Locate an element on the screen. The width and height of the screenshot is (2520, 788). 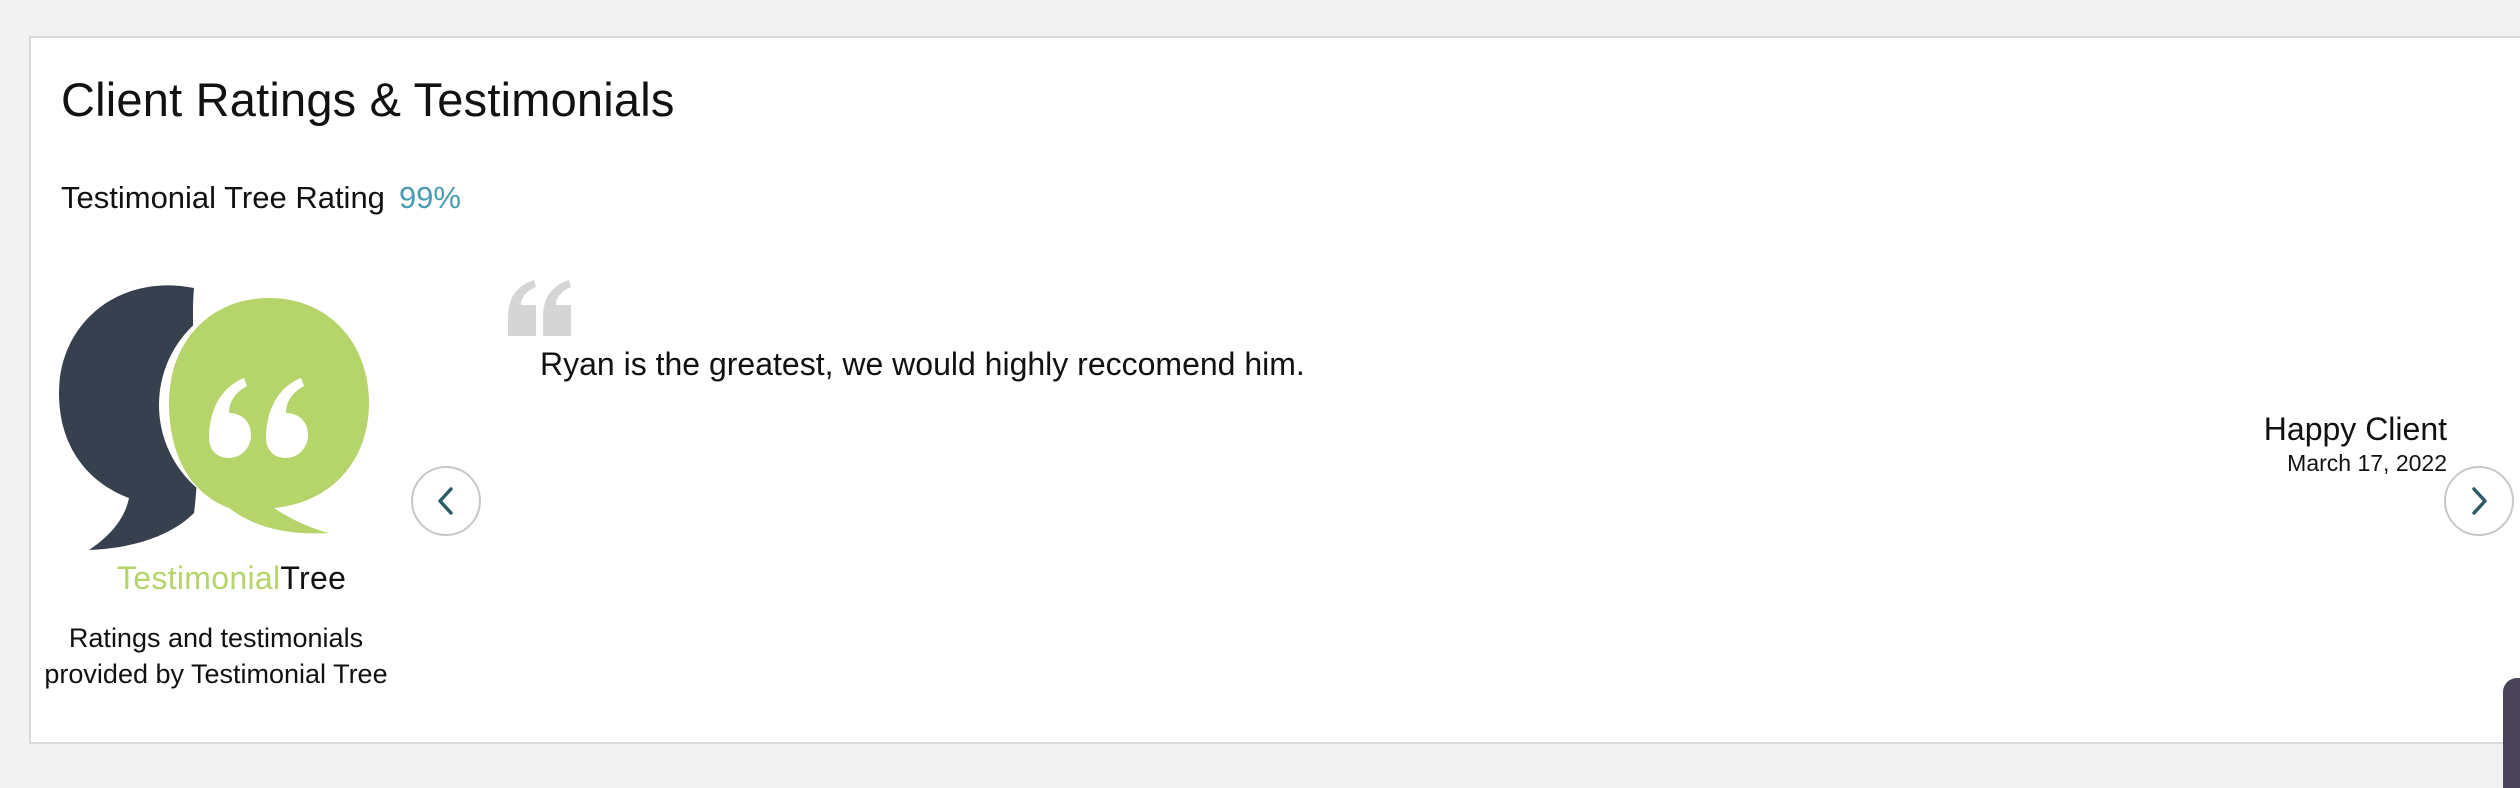
rating-value: 99% is located at coordinates (429, 197).